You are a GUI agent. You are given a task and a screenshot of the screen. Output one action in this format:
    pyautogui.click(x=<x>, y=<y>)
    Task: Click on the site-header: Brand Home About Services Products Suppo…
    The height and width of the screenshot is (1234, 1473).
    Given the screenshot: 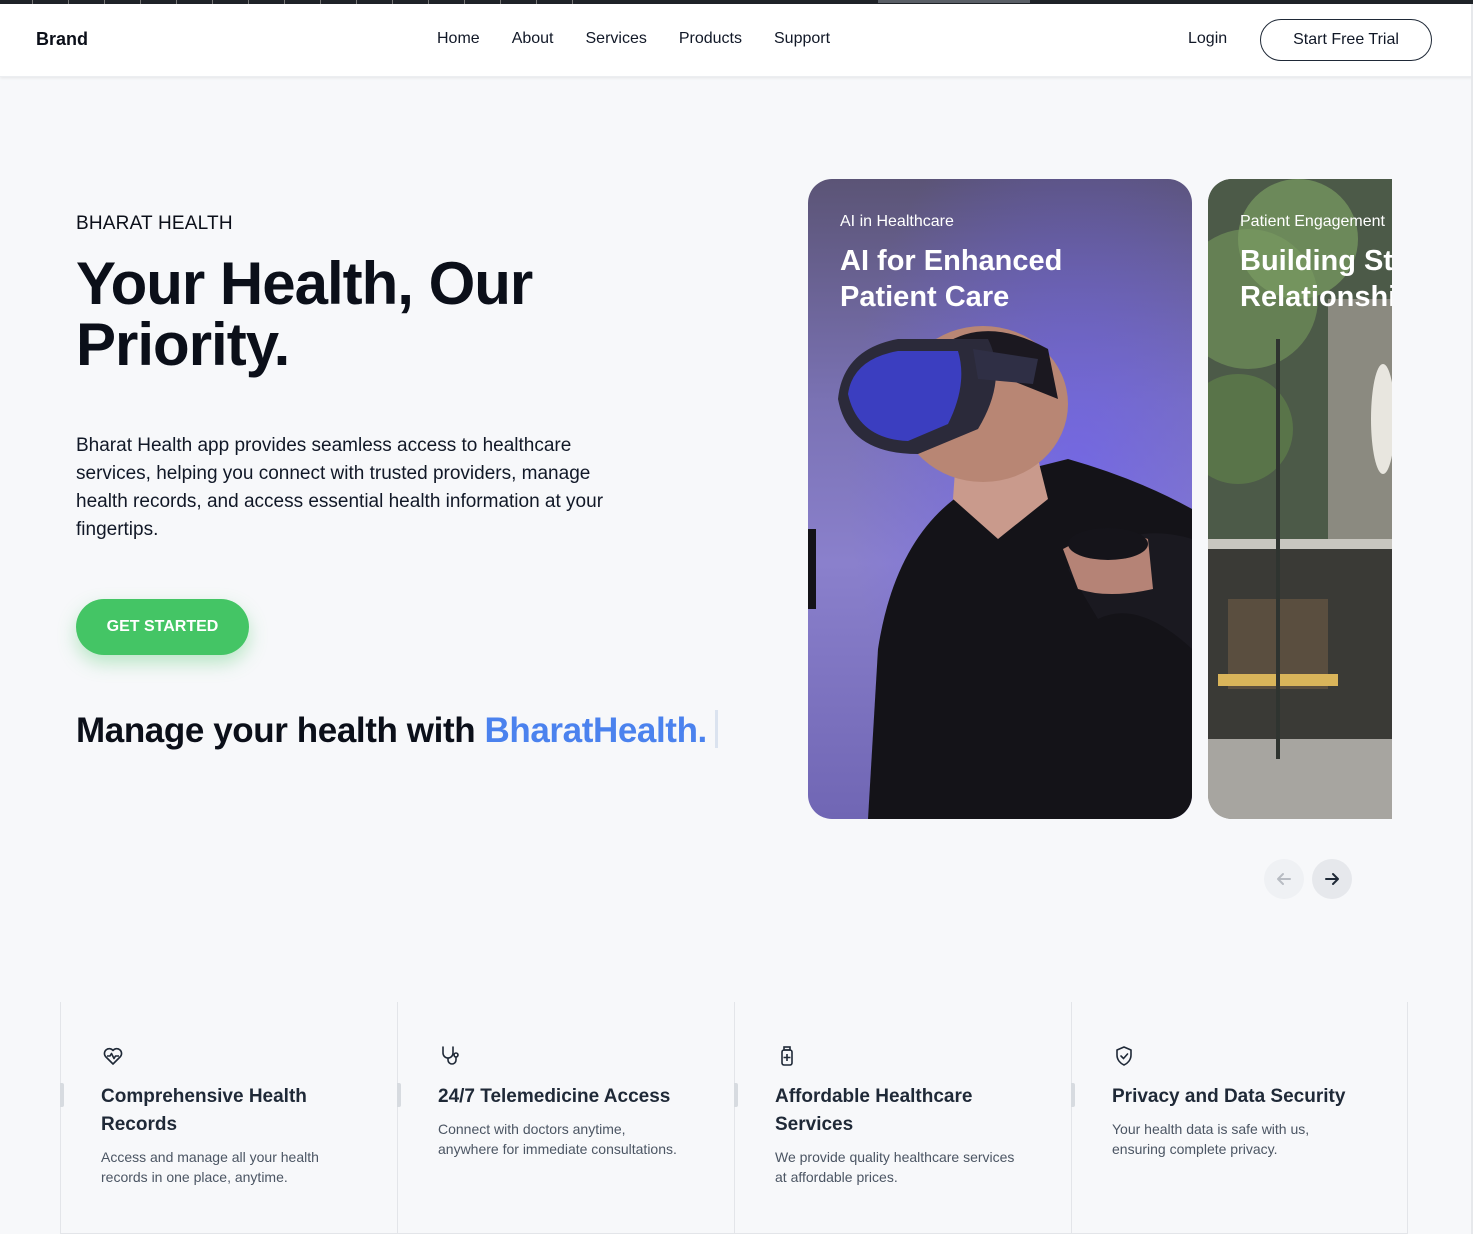 What is the action you would take?
    pyautogui.click(x=736, y=40)
    